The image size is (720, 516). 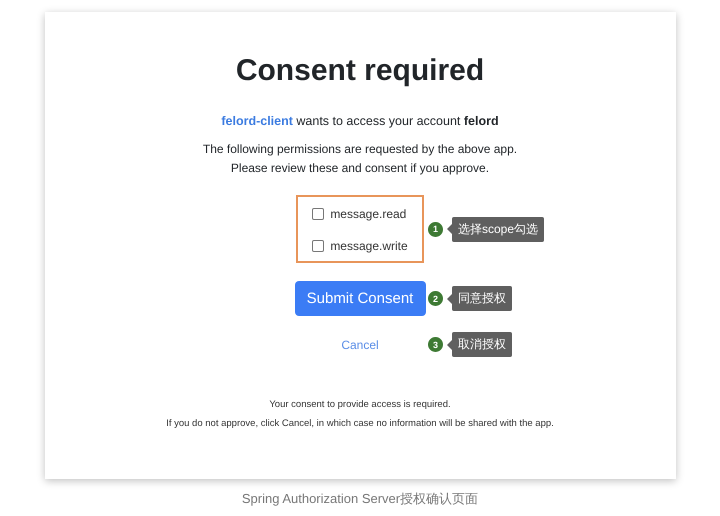 I want to click on step-number-badge: 3, so click(x=435, y=344).